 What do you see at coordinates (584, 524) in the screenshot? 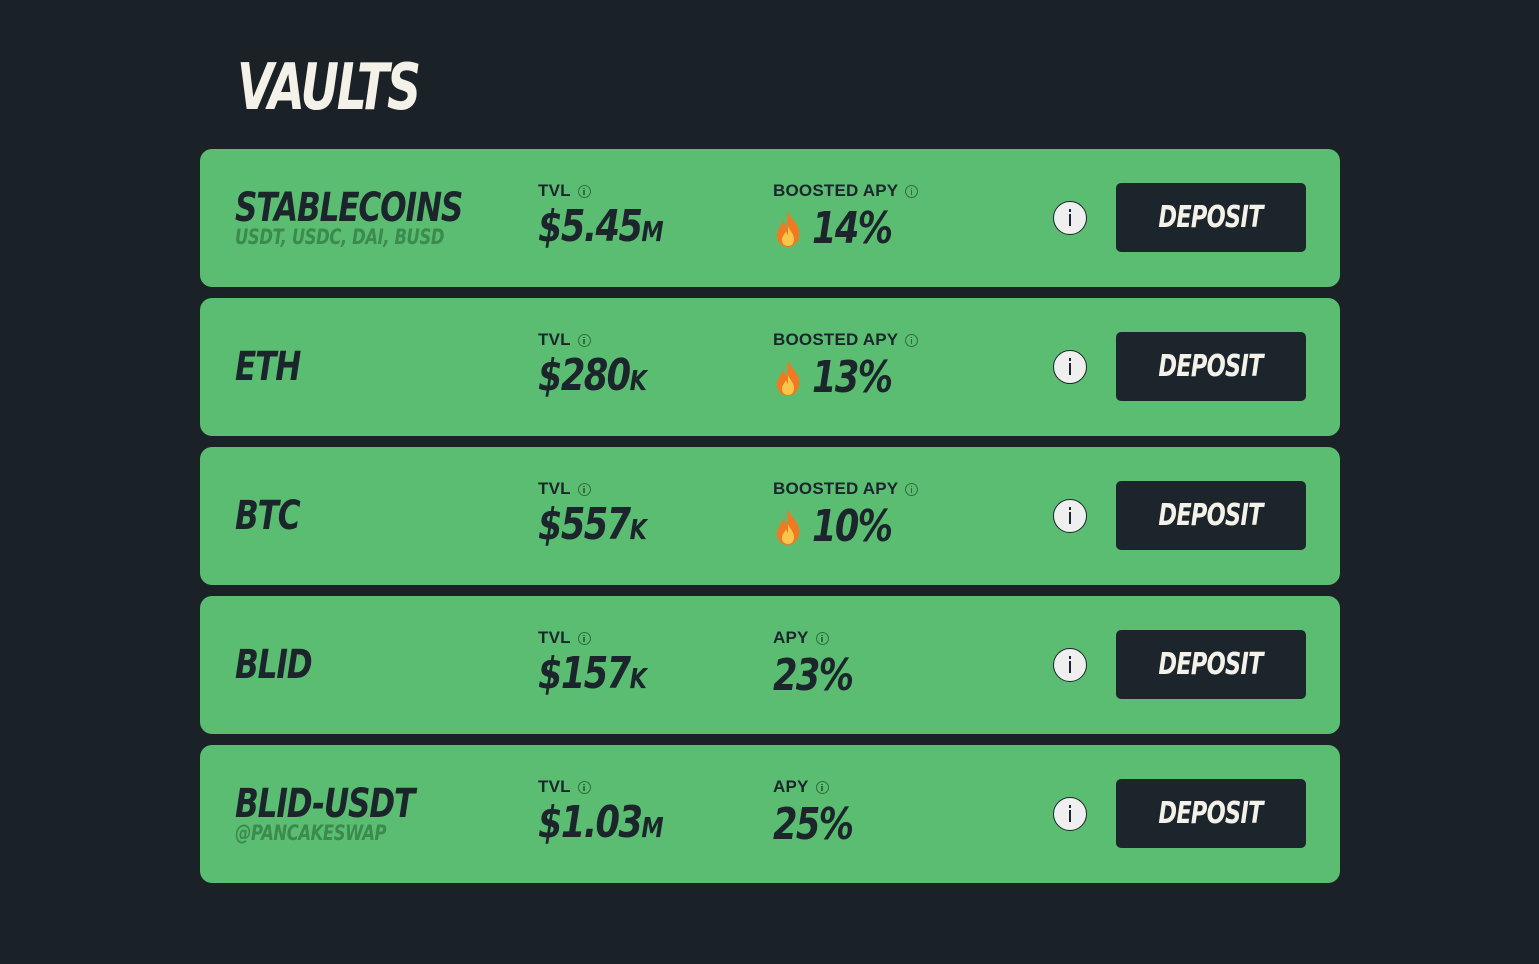
I see `tvl-amount: $557` at bounding box center [584, 524].